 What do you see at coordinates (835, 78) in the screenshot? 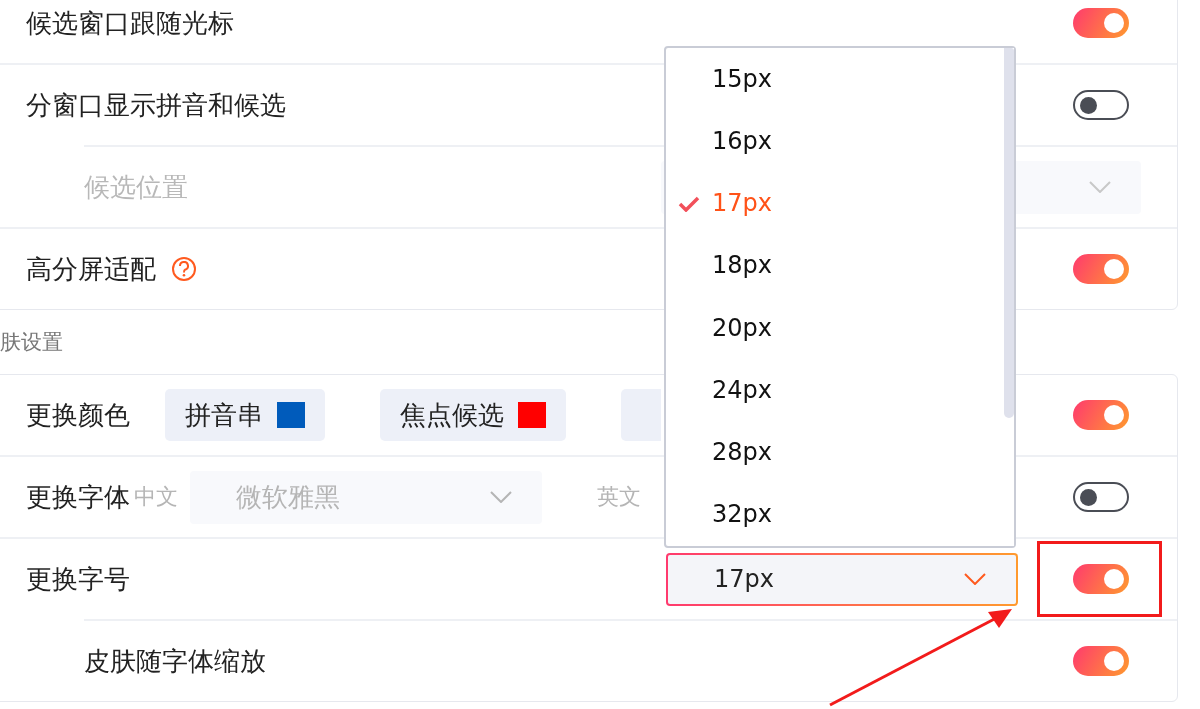
I see `menu-option: 15px` at bounding box center [835, 78].